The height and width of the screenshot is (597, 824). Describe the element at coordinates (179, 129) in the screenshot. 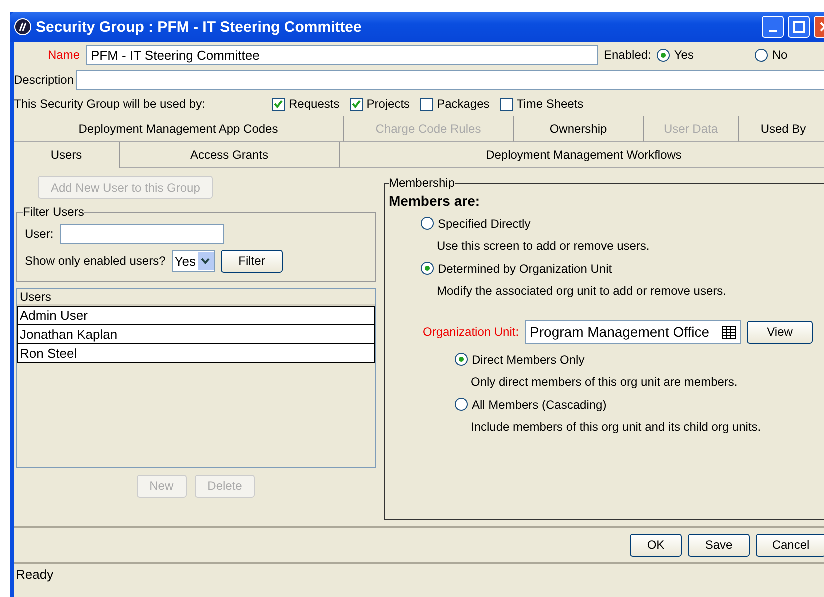

I see `tab: Deployment Management App Codes` at that location.